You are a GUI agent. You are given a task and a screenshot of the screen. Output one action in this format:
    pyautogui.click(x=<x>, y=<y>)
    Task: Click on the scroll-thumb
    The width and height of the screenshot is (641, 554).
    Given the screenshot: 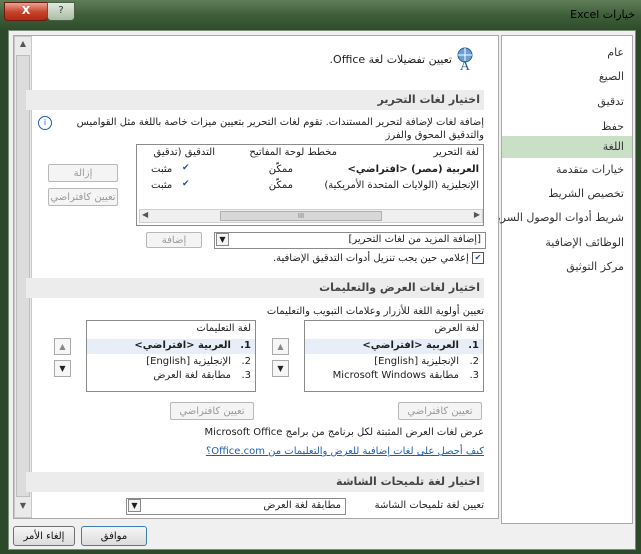 What is the action you would take?
    pyautogui.click(x=23, y=276)
    